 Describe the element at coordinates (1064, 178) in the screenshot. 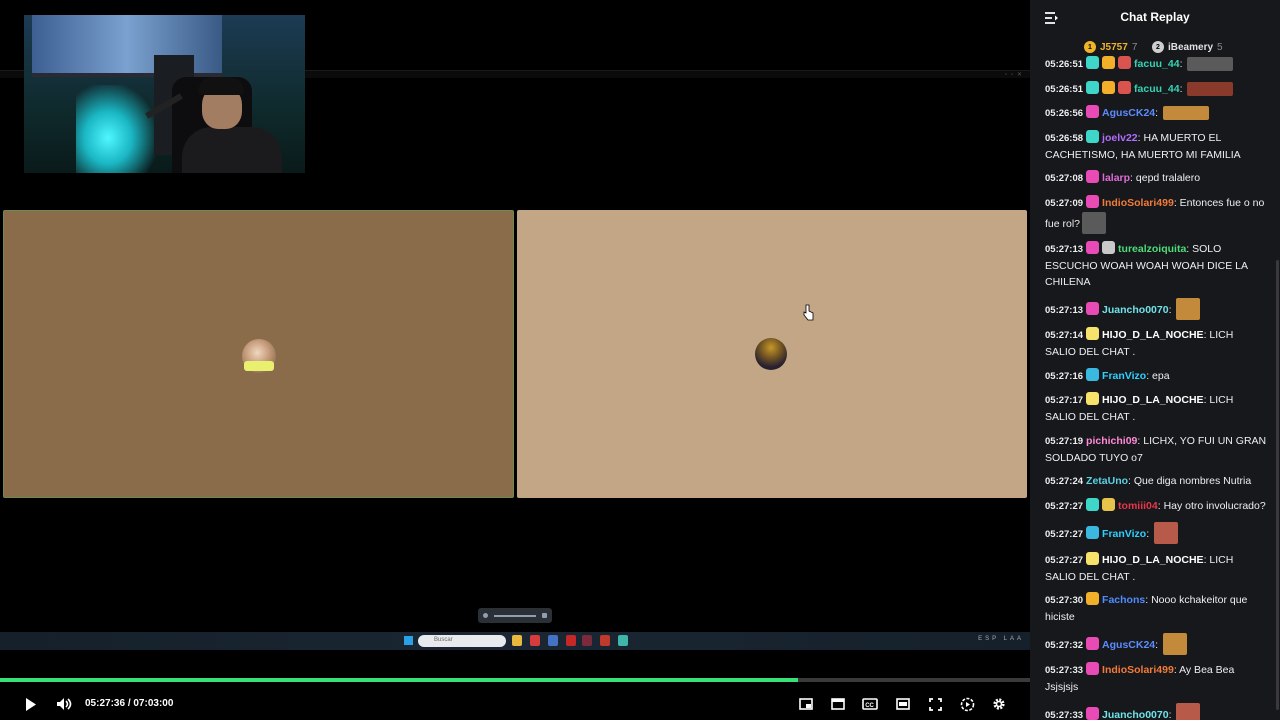

I see `message-timestamp: 05:27:08` at that location.